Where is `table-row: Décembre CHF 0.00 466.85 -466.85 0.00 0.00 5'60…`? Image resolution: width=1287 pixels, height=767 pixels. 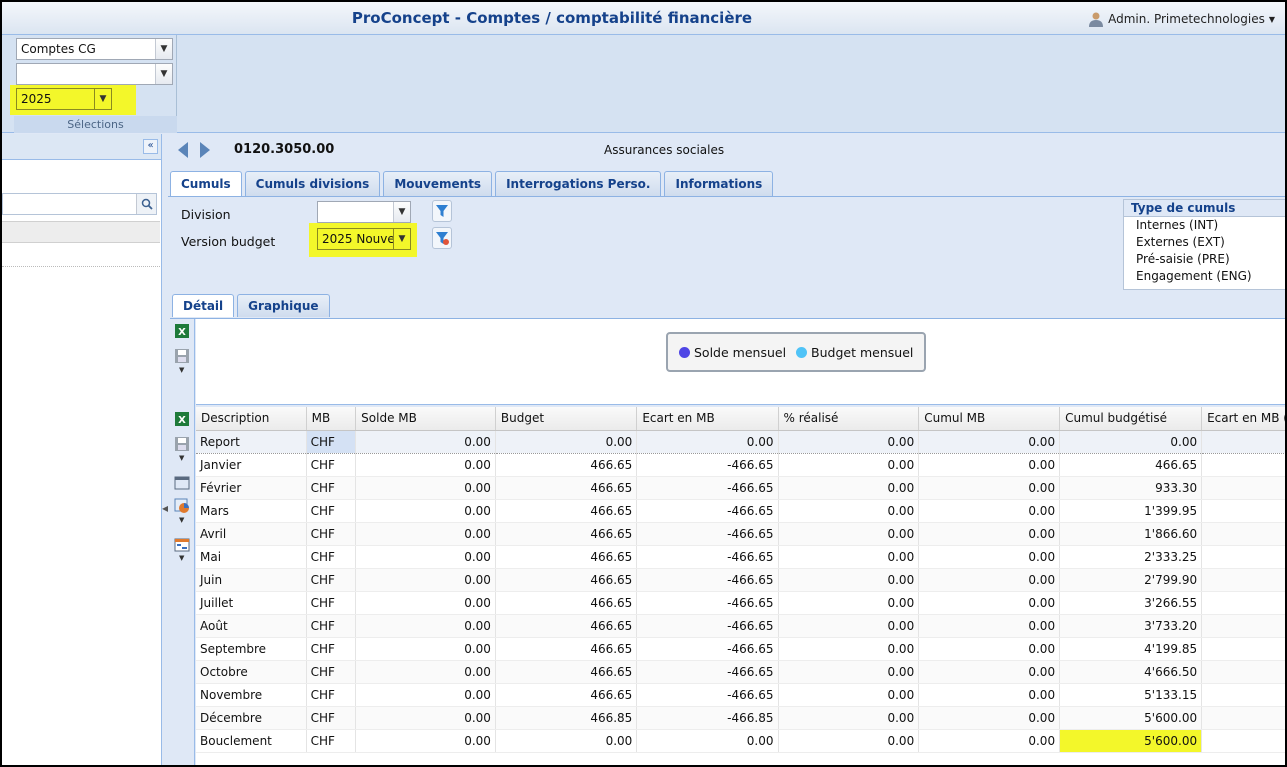 table-row: Décembre CHF 0.00 466.85 -466.85 0.00 0.00 5'60… is located at coordinates (740, 718).